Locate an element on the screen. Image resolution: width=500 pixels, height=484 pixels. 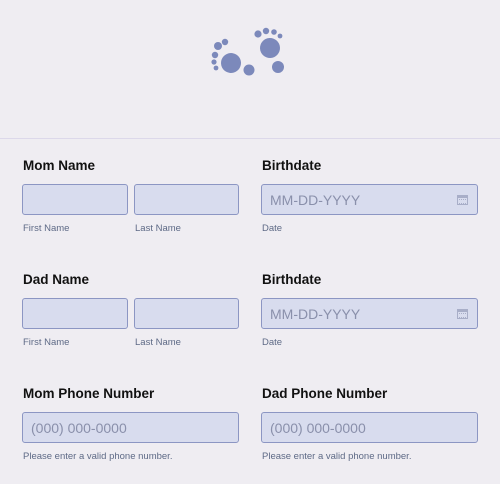
dad-last-name-field is located at coordinates (186, 313).